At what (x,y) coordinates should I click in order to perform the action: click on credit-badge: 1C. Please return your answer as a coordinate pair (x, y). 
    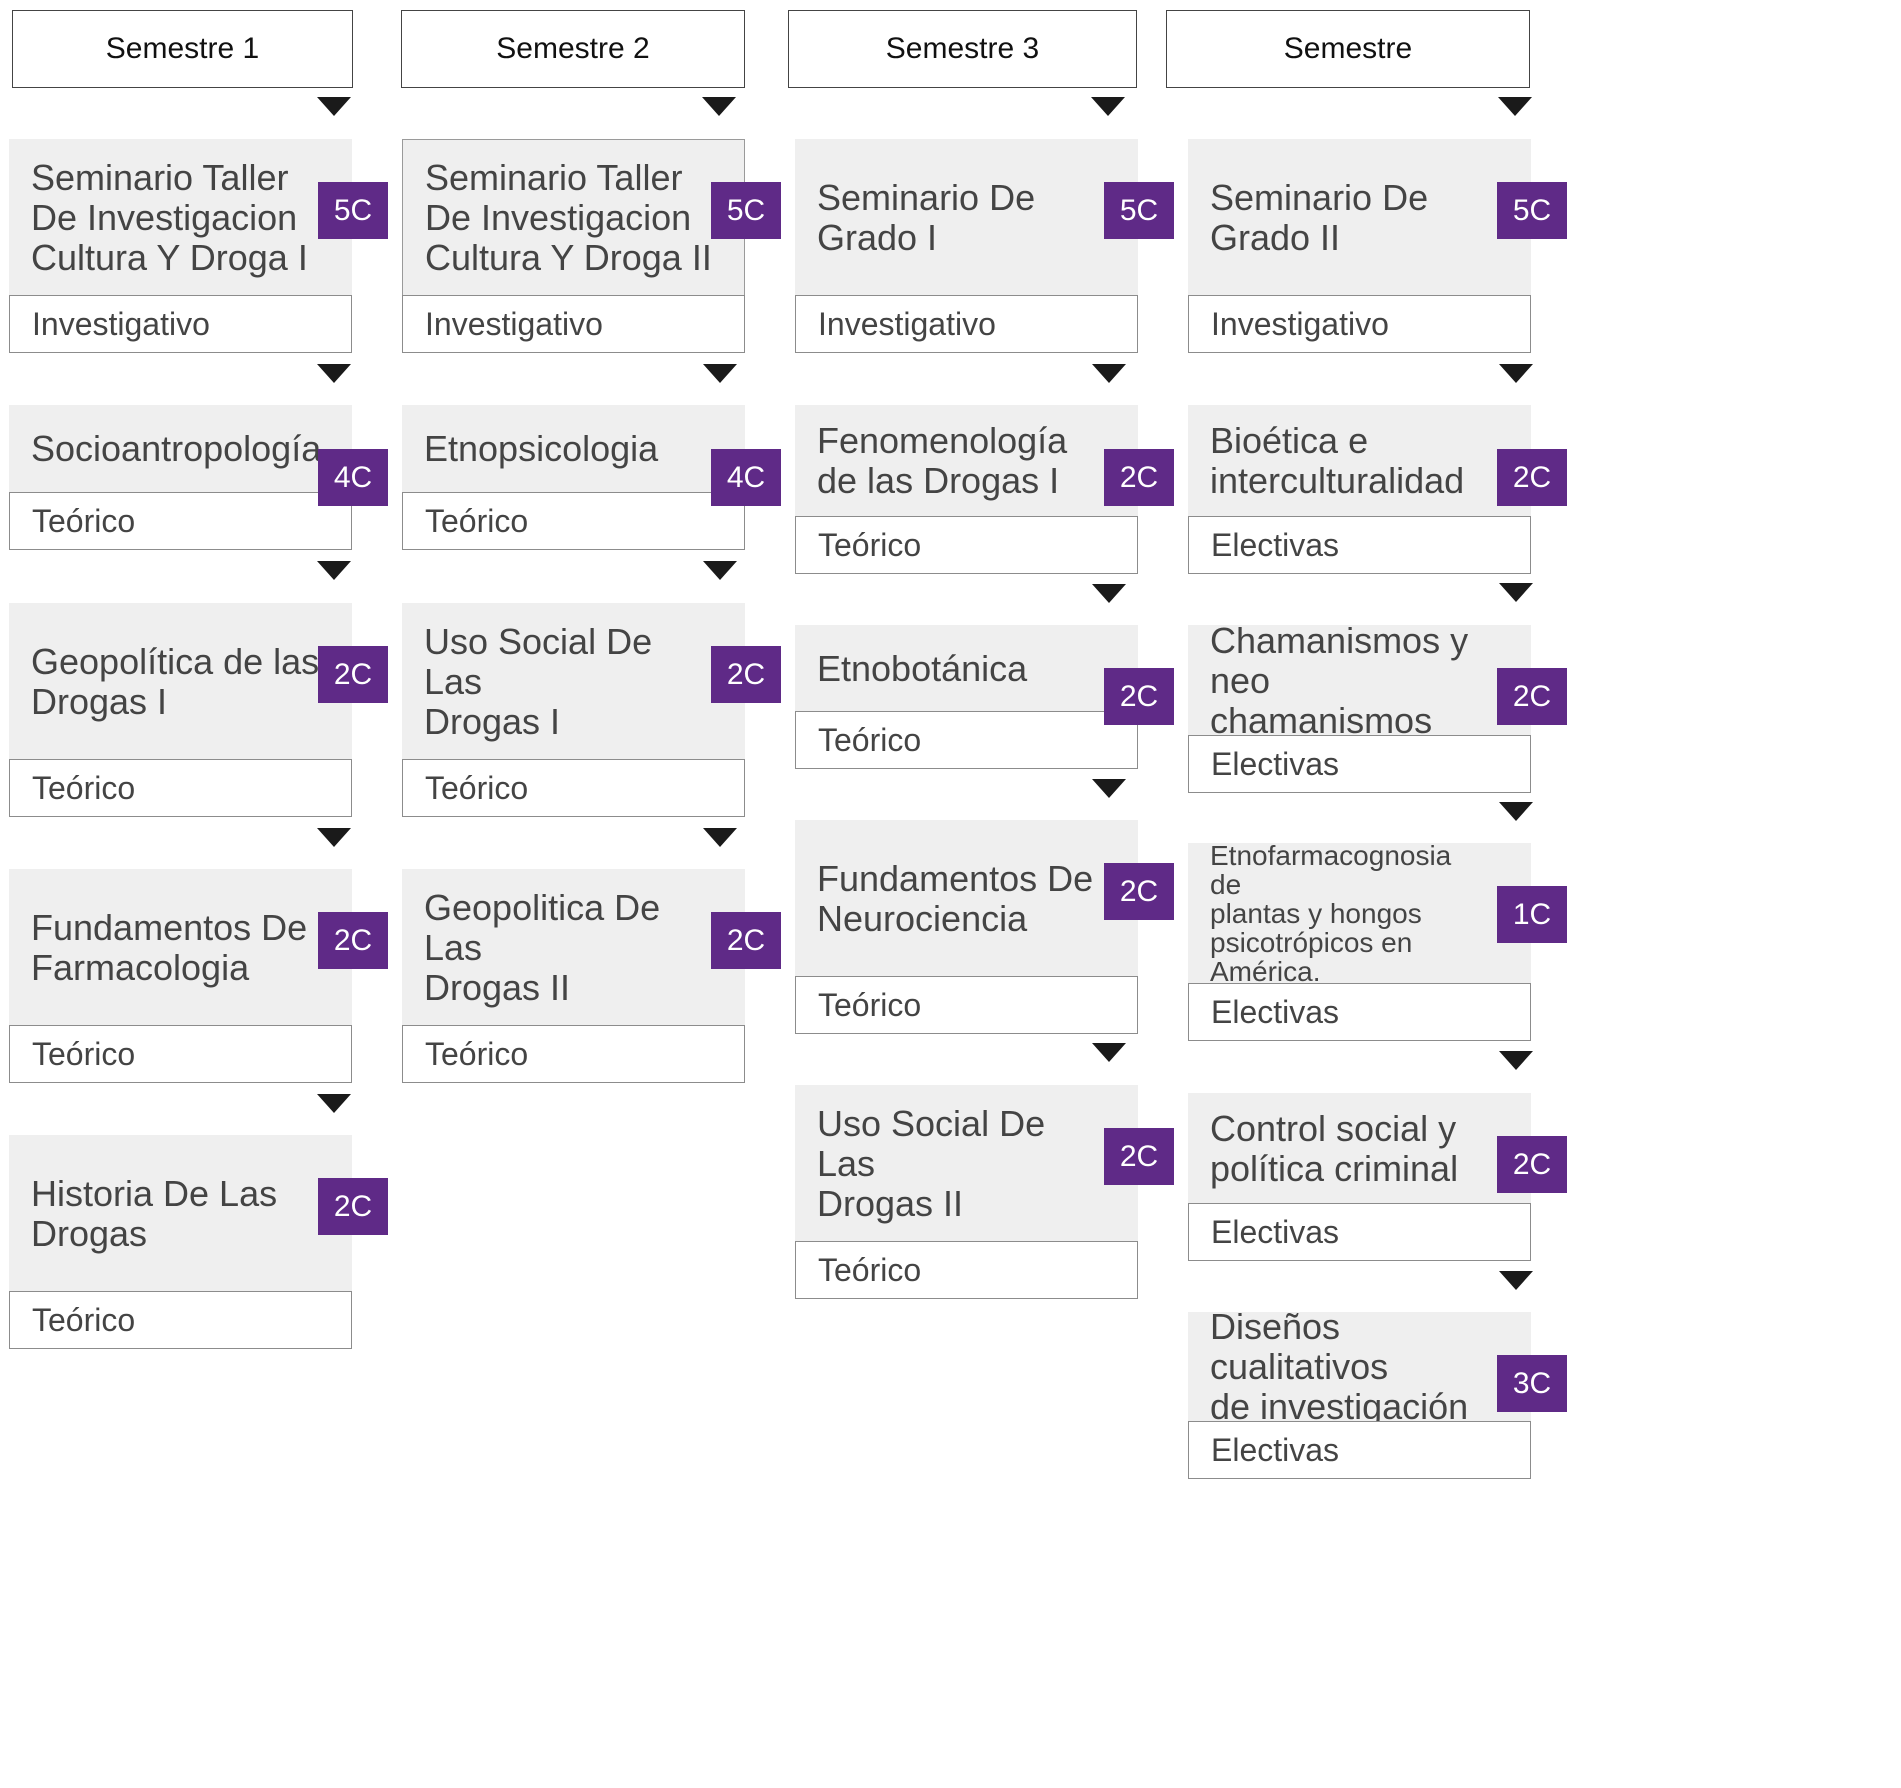
    Looking at the image, I should click on (1532, 914).